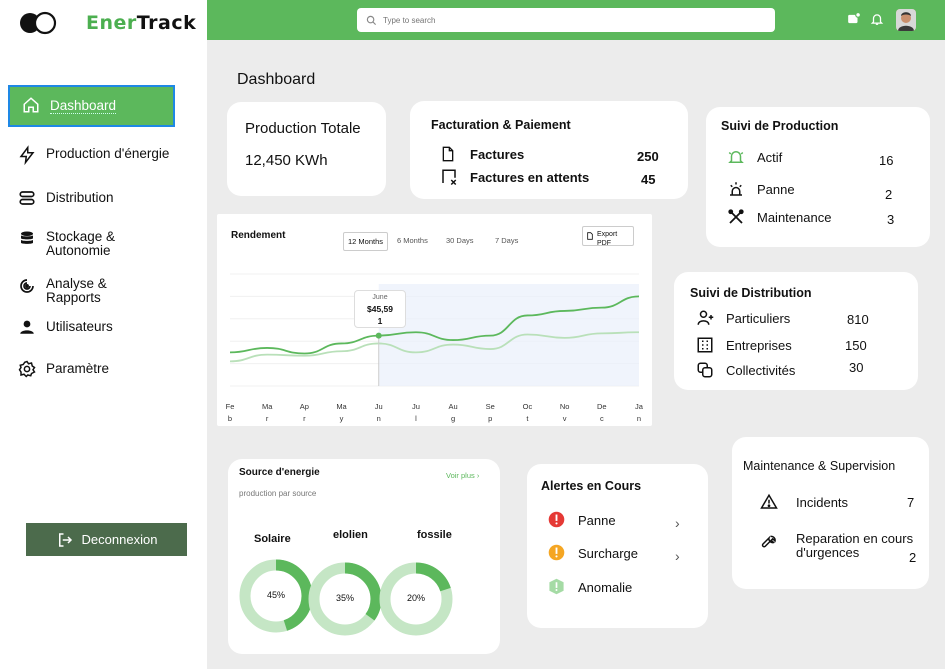  I want to click on notification-bell-icon, so click(878, 20).